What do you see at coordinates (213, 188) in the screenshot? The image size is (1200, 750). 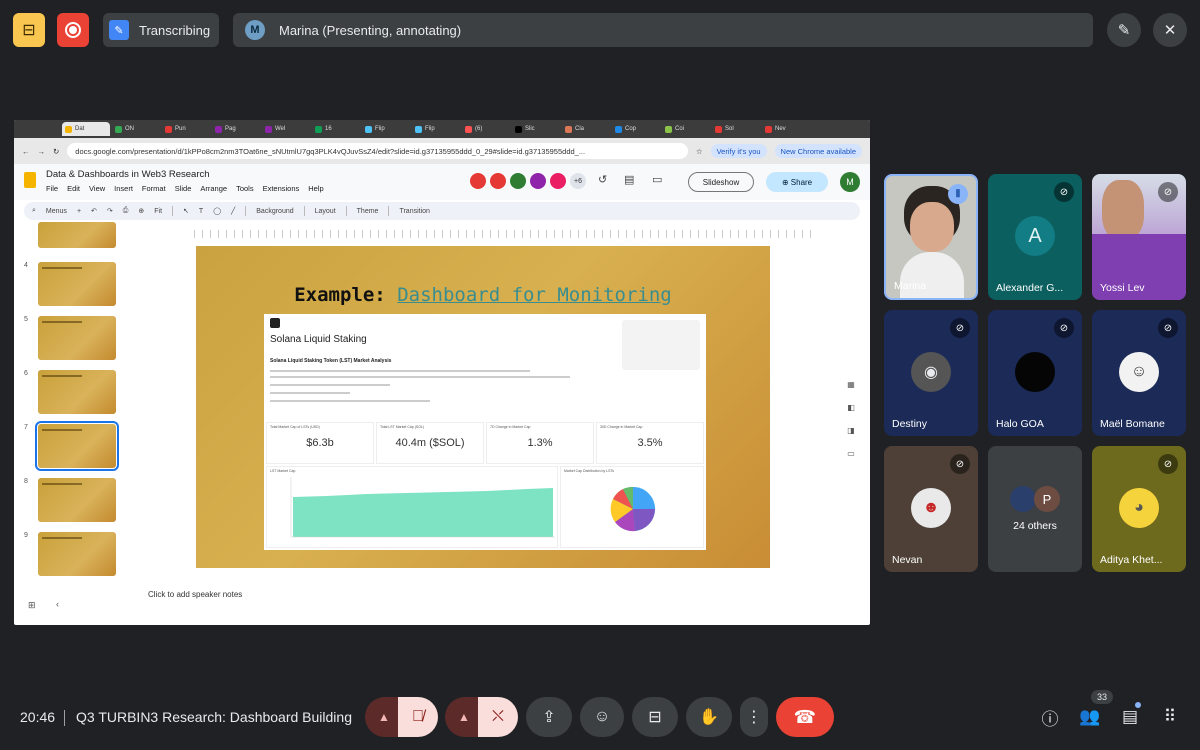 I see `menu-arrange: Arrange` at bounding box center [213, 188].